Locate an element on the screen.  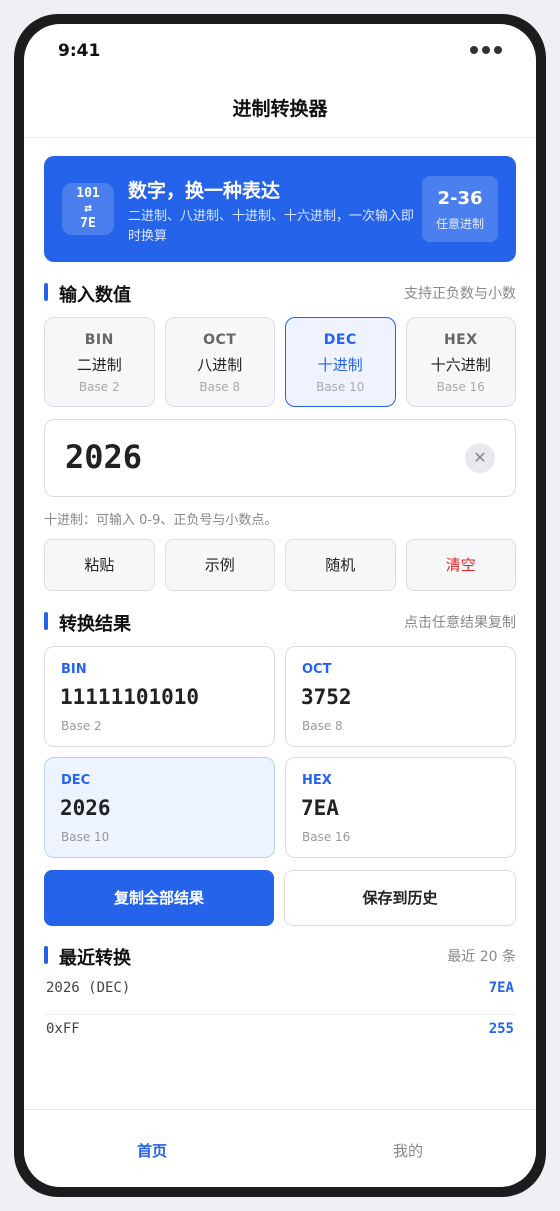
result-card-oct: OCT 3752 Base 8 is located at coordinates (400, 696).